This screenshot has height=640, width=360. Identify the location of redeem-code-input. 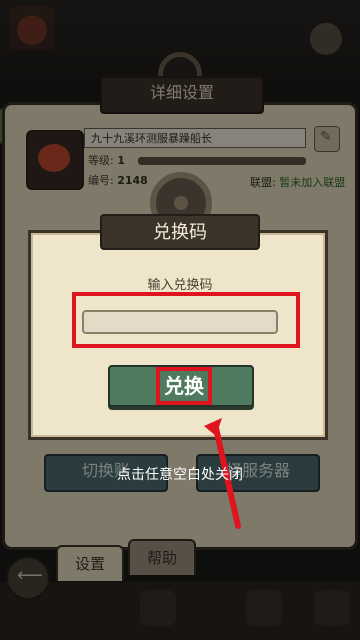
(180, 322).